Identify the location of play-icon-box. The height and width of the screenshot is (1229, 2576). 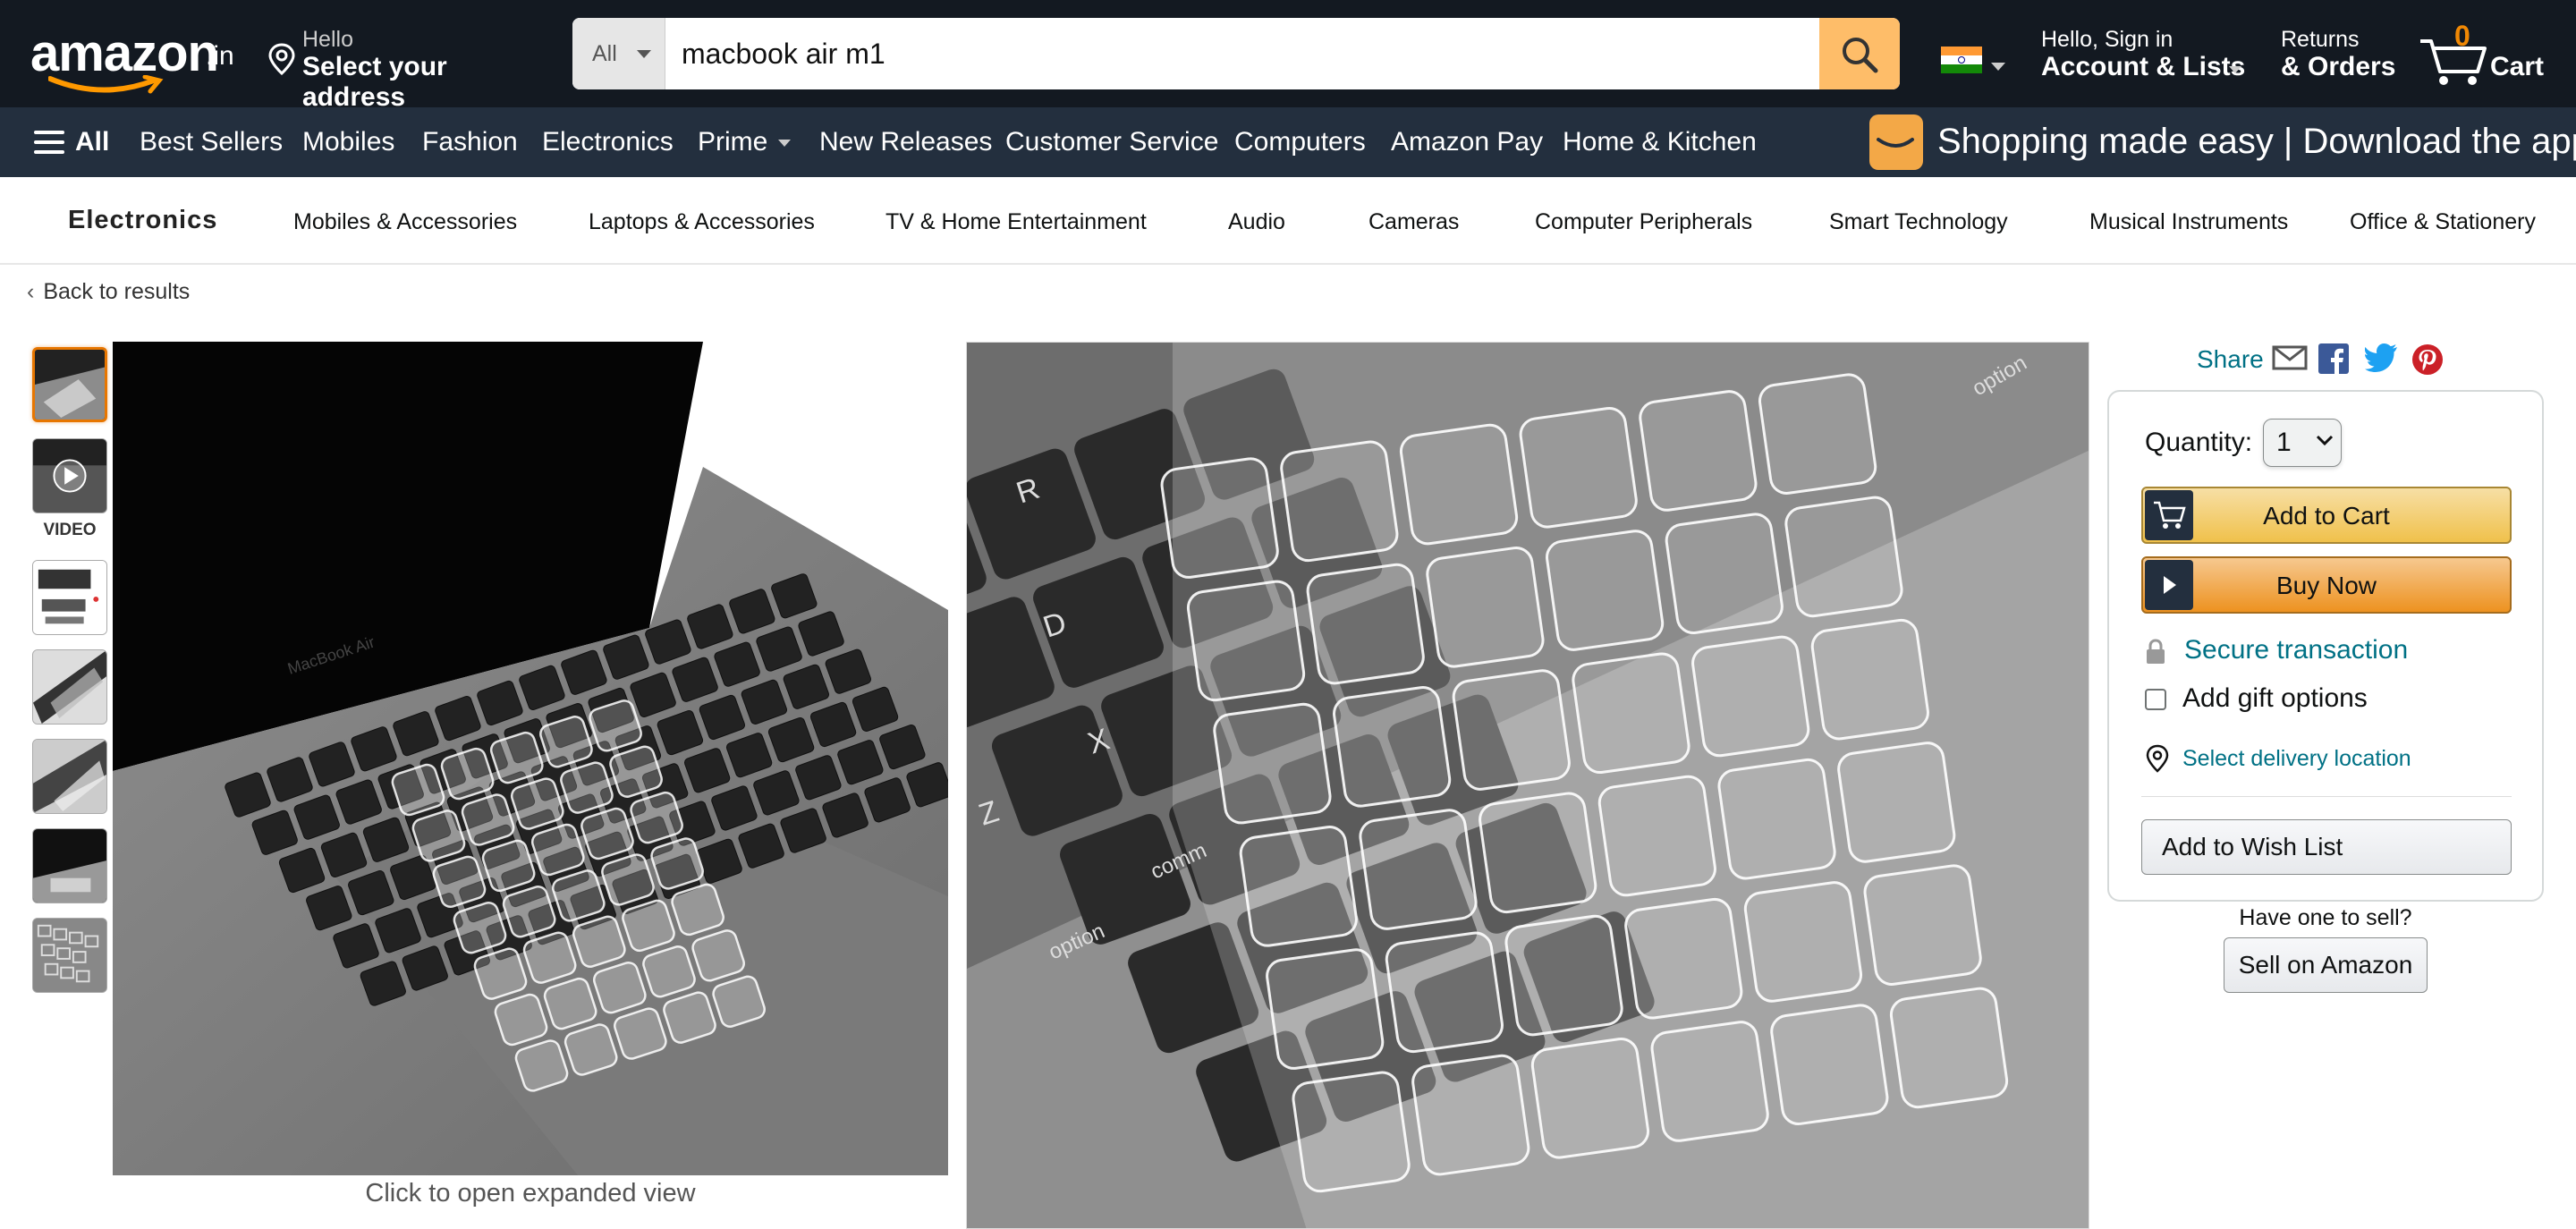
(2169, 585).